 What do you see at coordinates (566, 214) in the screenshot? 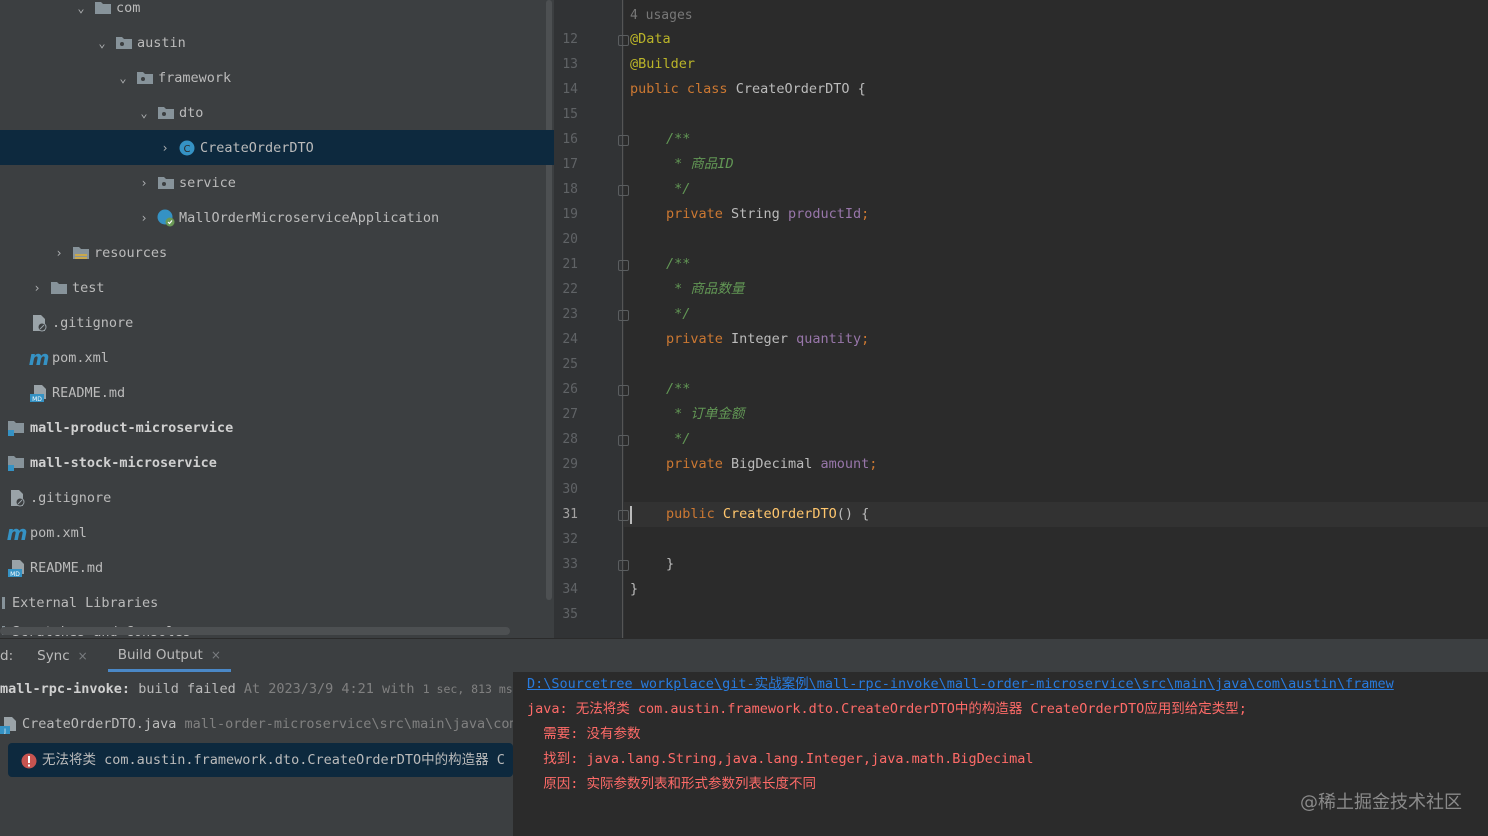
I see `line-number: 19` at bounding box center [566, 214].